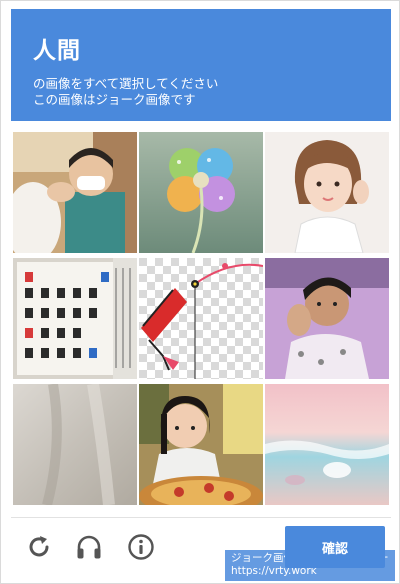  I want to click on photo-calendar-icon, so click(75, 318).